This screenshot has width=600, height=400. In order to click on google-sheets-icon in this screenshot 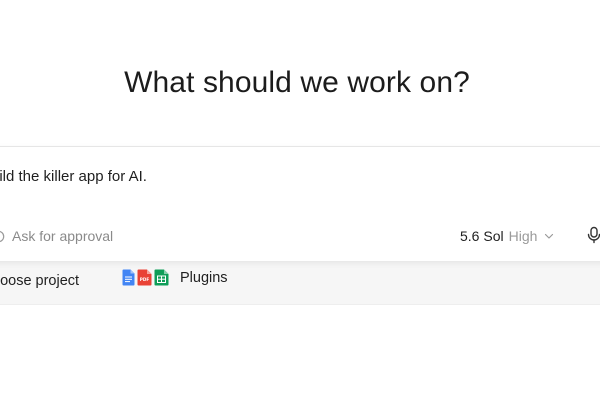, I will do `click(161, 277)`.